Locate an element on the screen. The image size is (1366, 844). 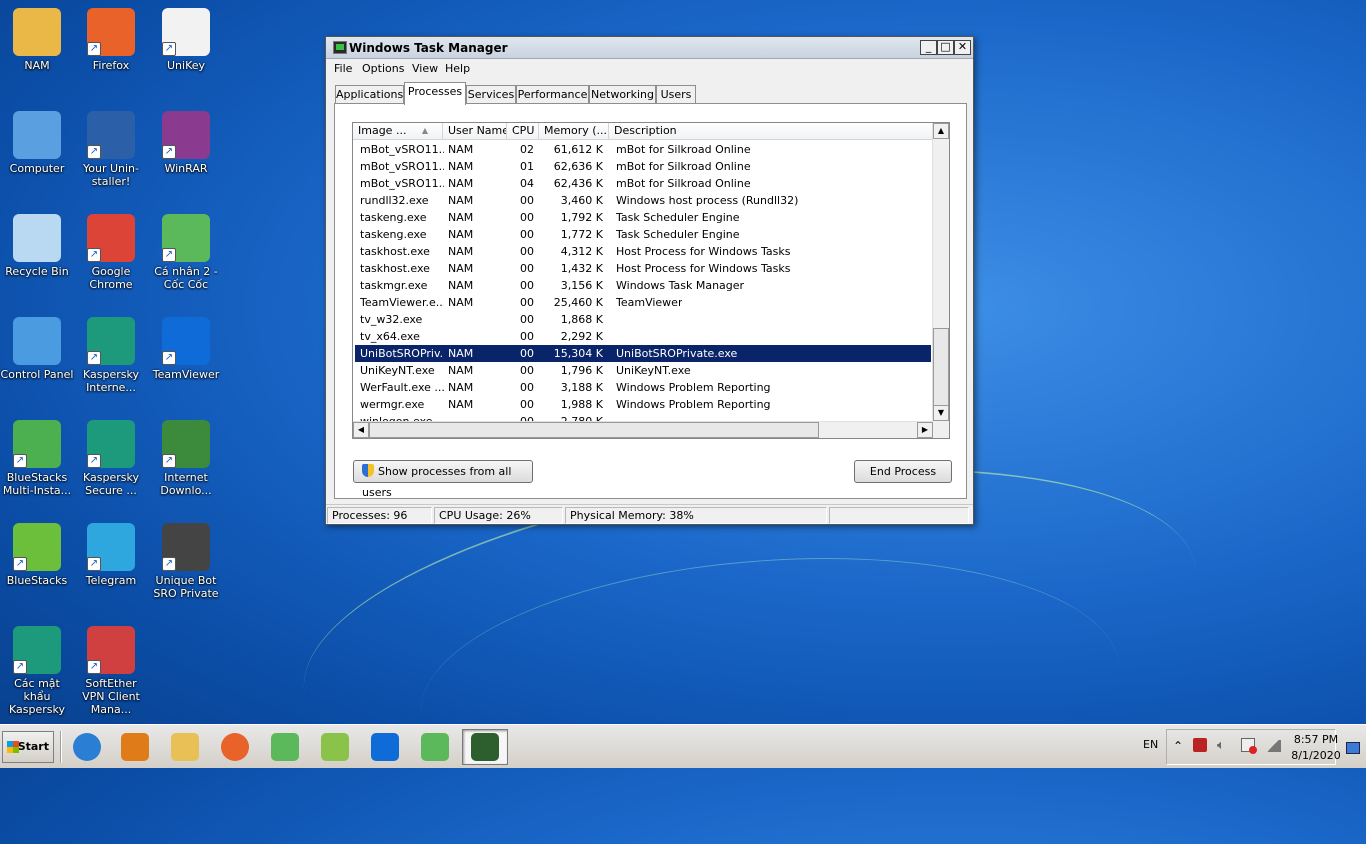
cell-user-name: NAM is located at coordinates (461, 200).